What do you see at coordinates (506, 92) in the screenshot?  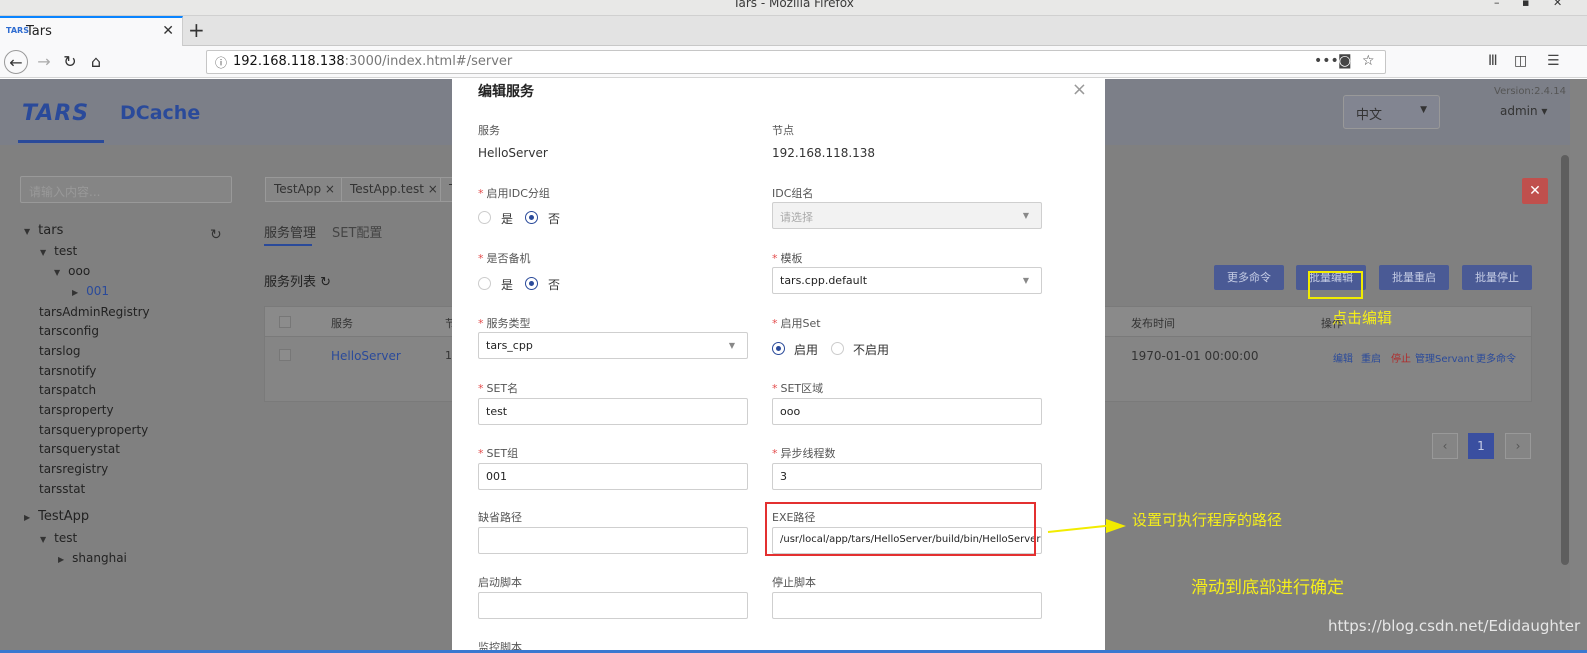 I see `modal-title: 编辑服务` at bounding box center [506, 92].